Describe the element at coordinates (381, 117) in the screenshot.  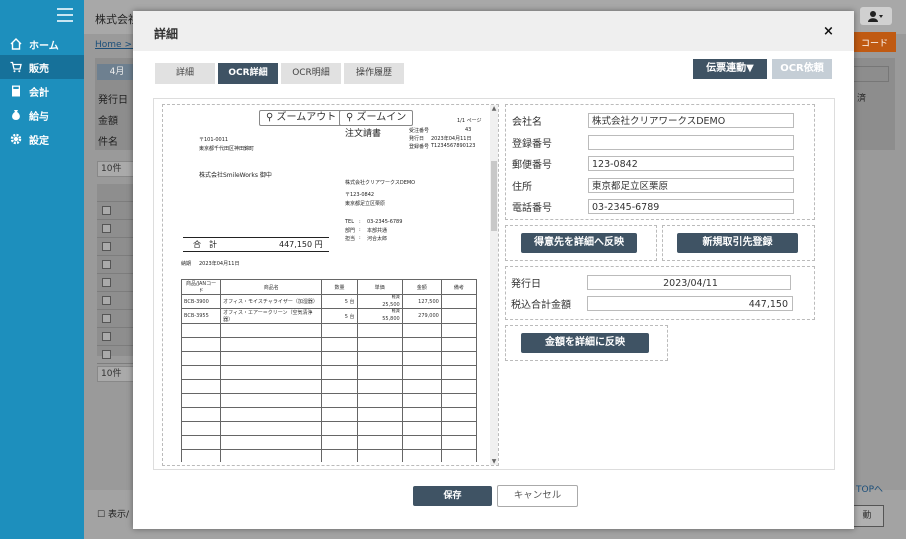
I see `zoom-in-label: ズームイン` at that location.